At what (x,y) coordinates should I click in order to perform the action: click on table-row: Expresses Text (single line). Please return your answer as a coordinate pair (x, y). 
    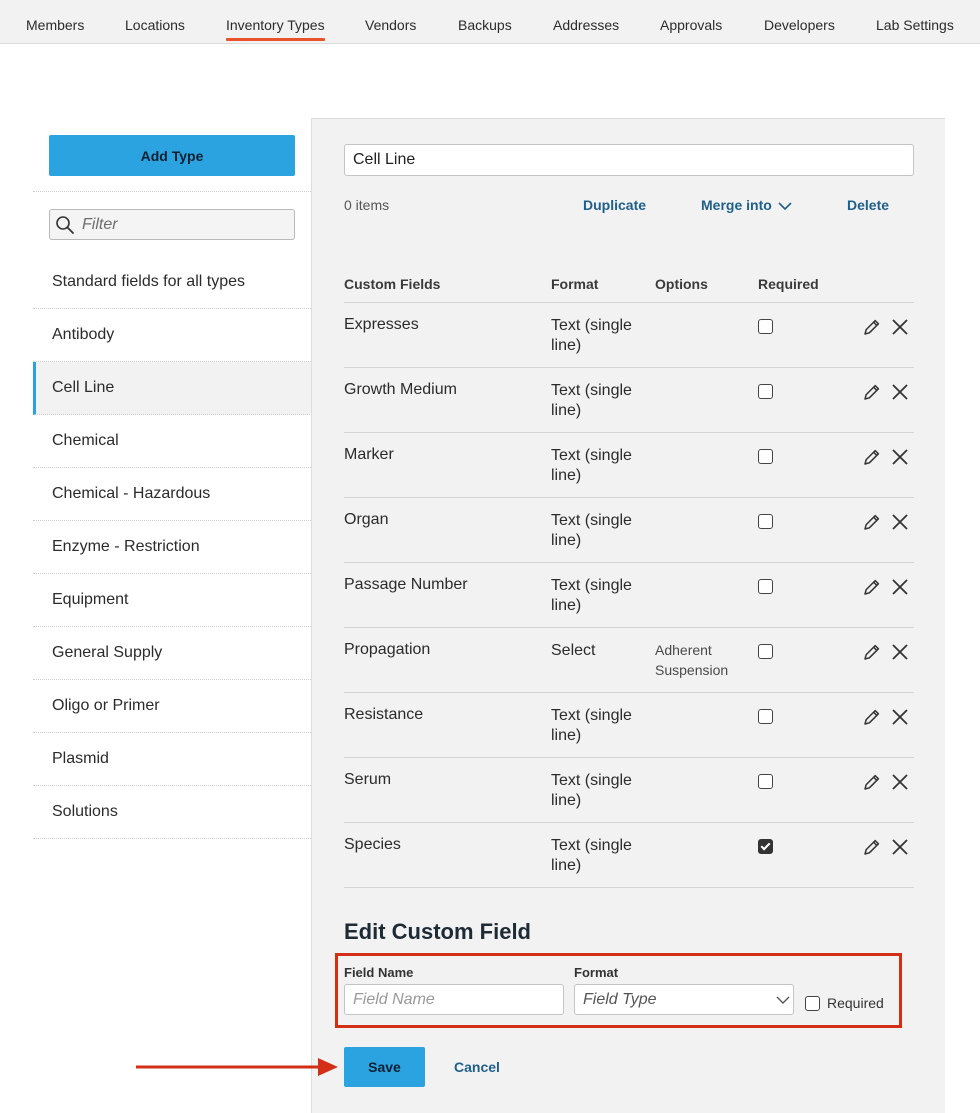
    Looking at the image, I should click on (629, 334).